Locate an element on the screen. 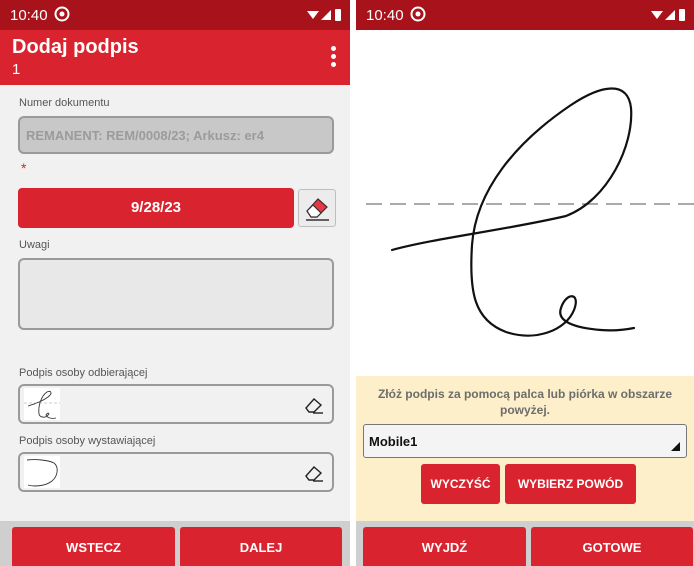 The height and width of the screenshot is (566, 694). doc-number-field: REMANENT: REM/0008/23; Arkusz: er4 is located at coordinates (176, 135).